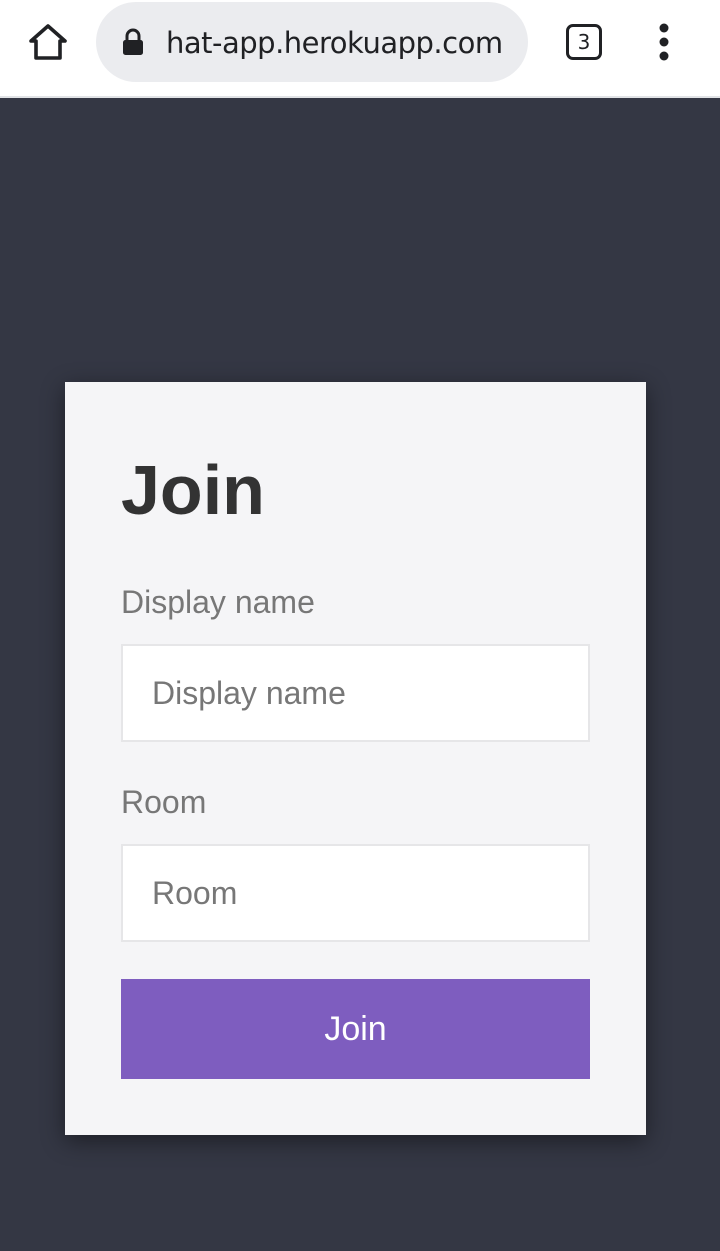 Image resolution: width=720 pixels, height=1251 pixels. I want to click on tab-count: 3, so click(584, 42).